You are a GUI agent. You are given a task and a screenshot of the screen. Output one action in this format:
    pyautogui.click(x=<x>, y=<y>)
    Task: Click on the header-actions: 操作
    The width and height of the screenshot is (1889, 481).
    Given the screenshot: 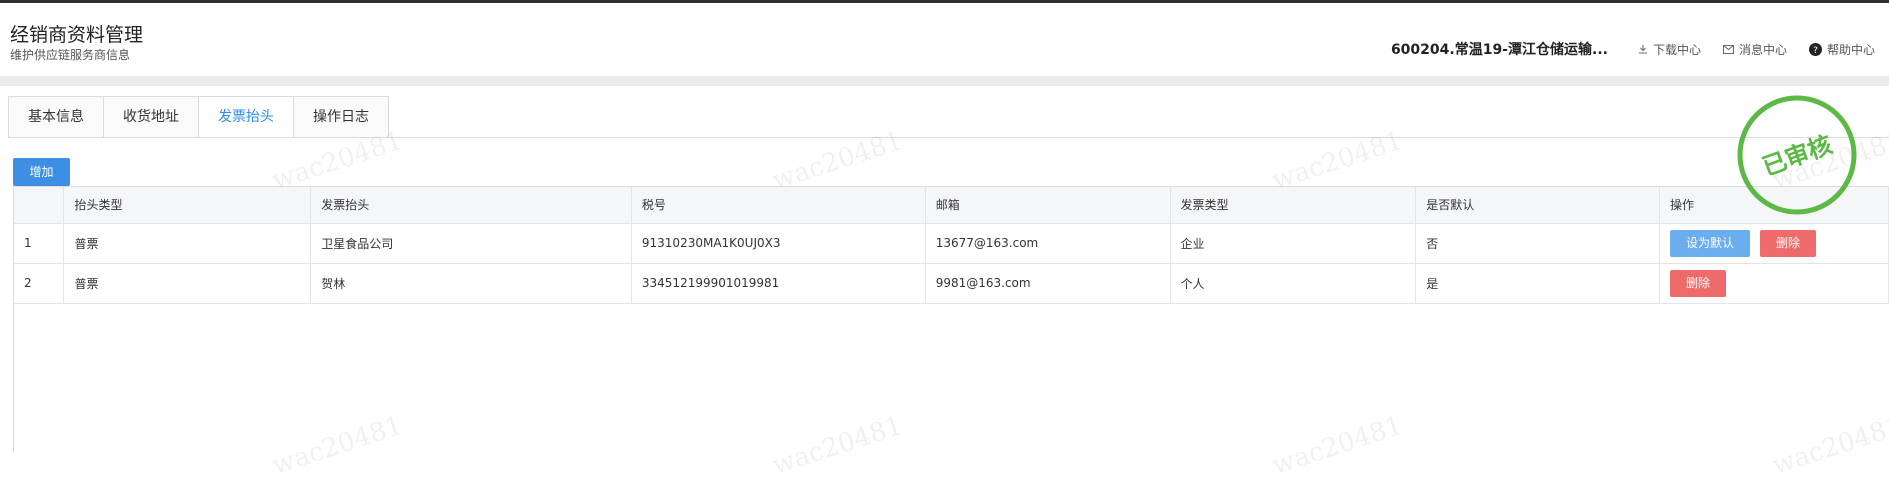 What is the action you would take?
    pyautogui.click(x=1774, y=205)
    